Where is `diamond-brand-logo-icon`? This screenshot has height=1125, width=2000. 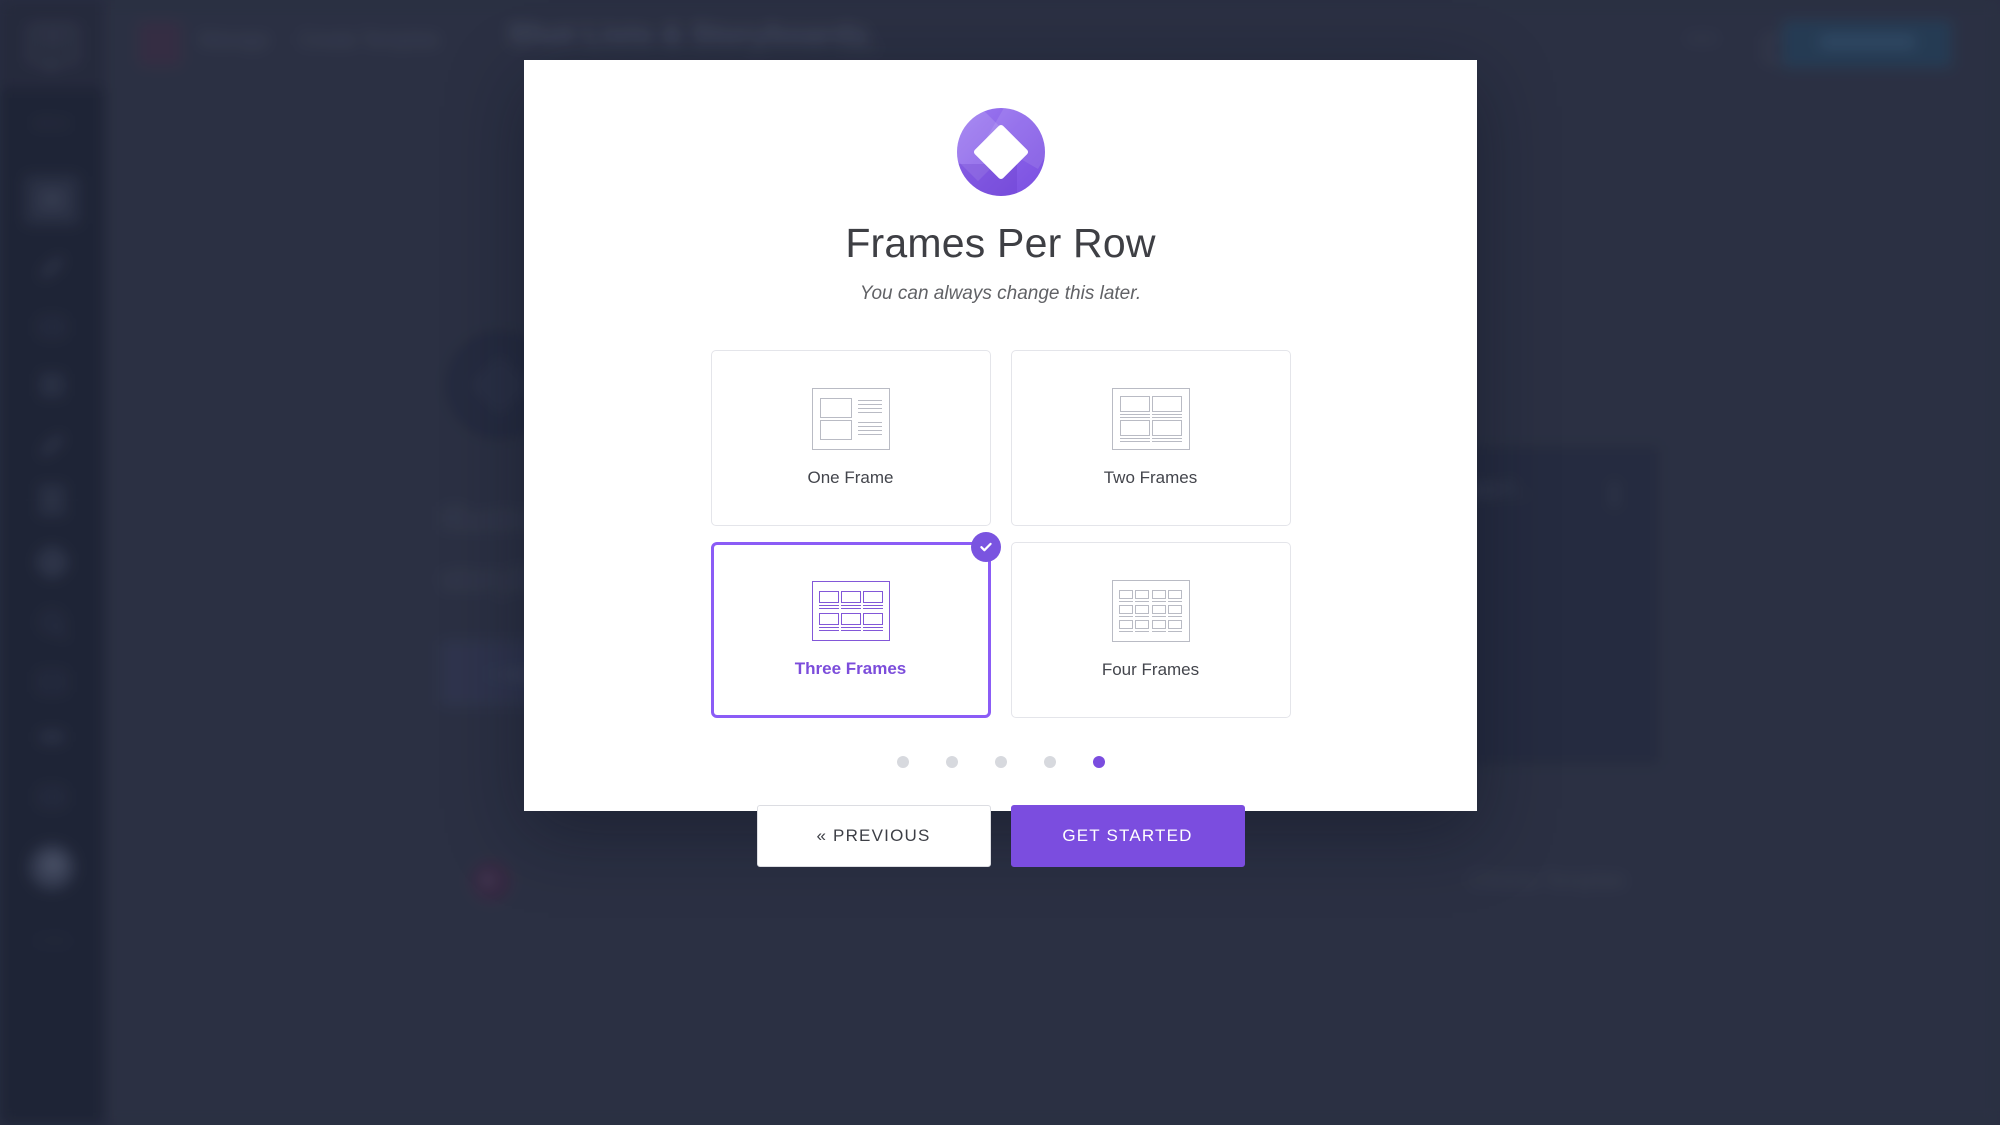 diamond-brand-logo-icon is located at coordinates (1000, 152).